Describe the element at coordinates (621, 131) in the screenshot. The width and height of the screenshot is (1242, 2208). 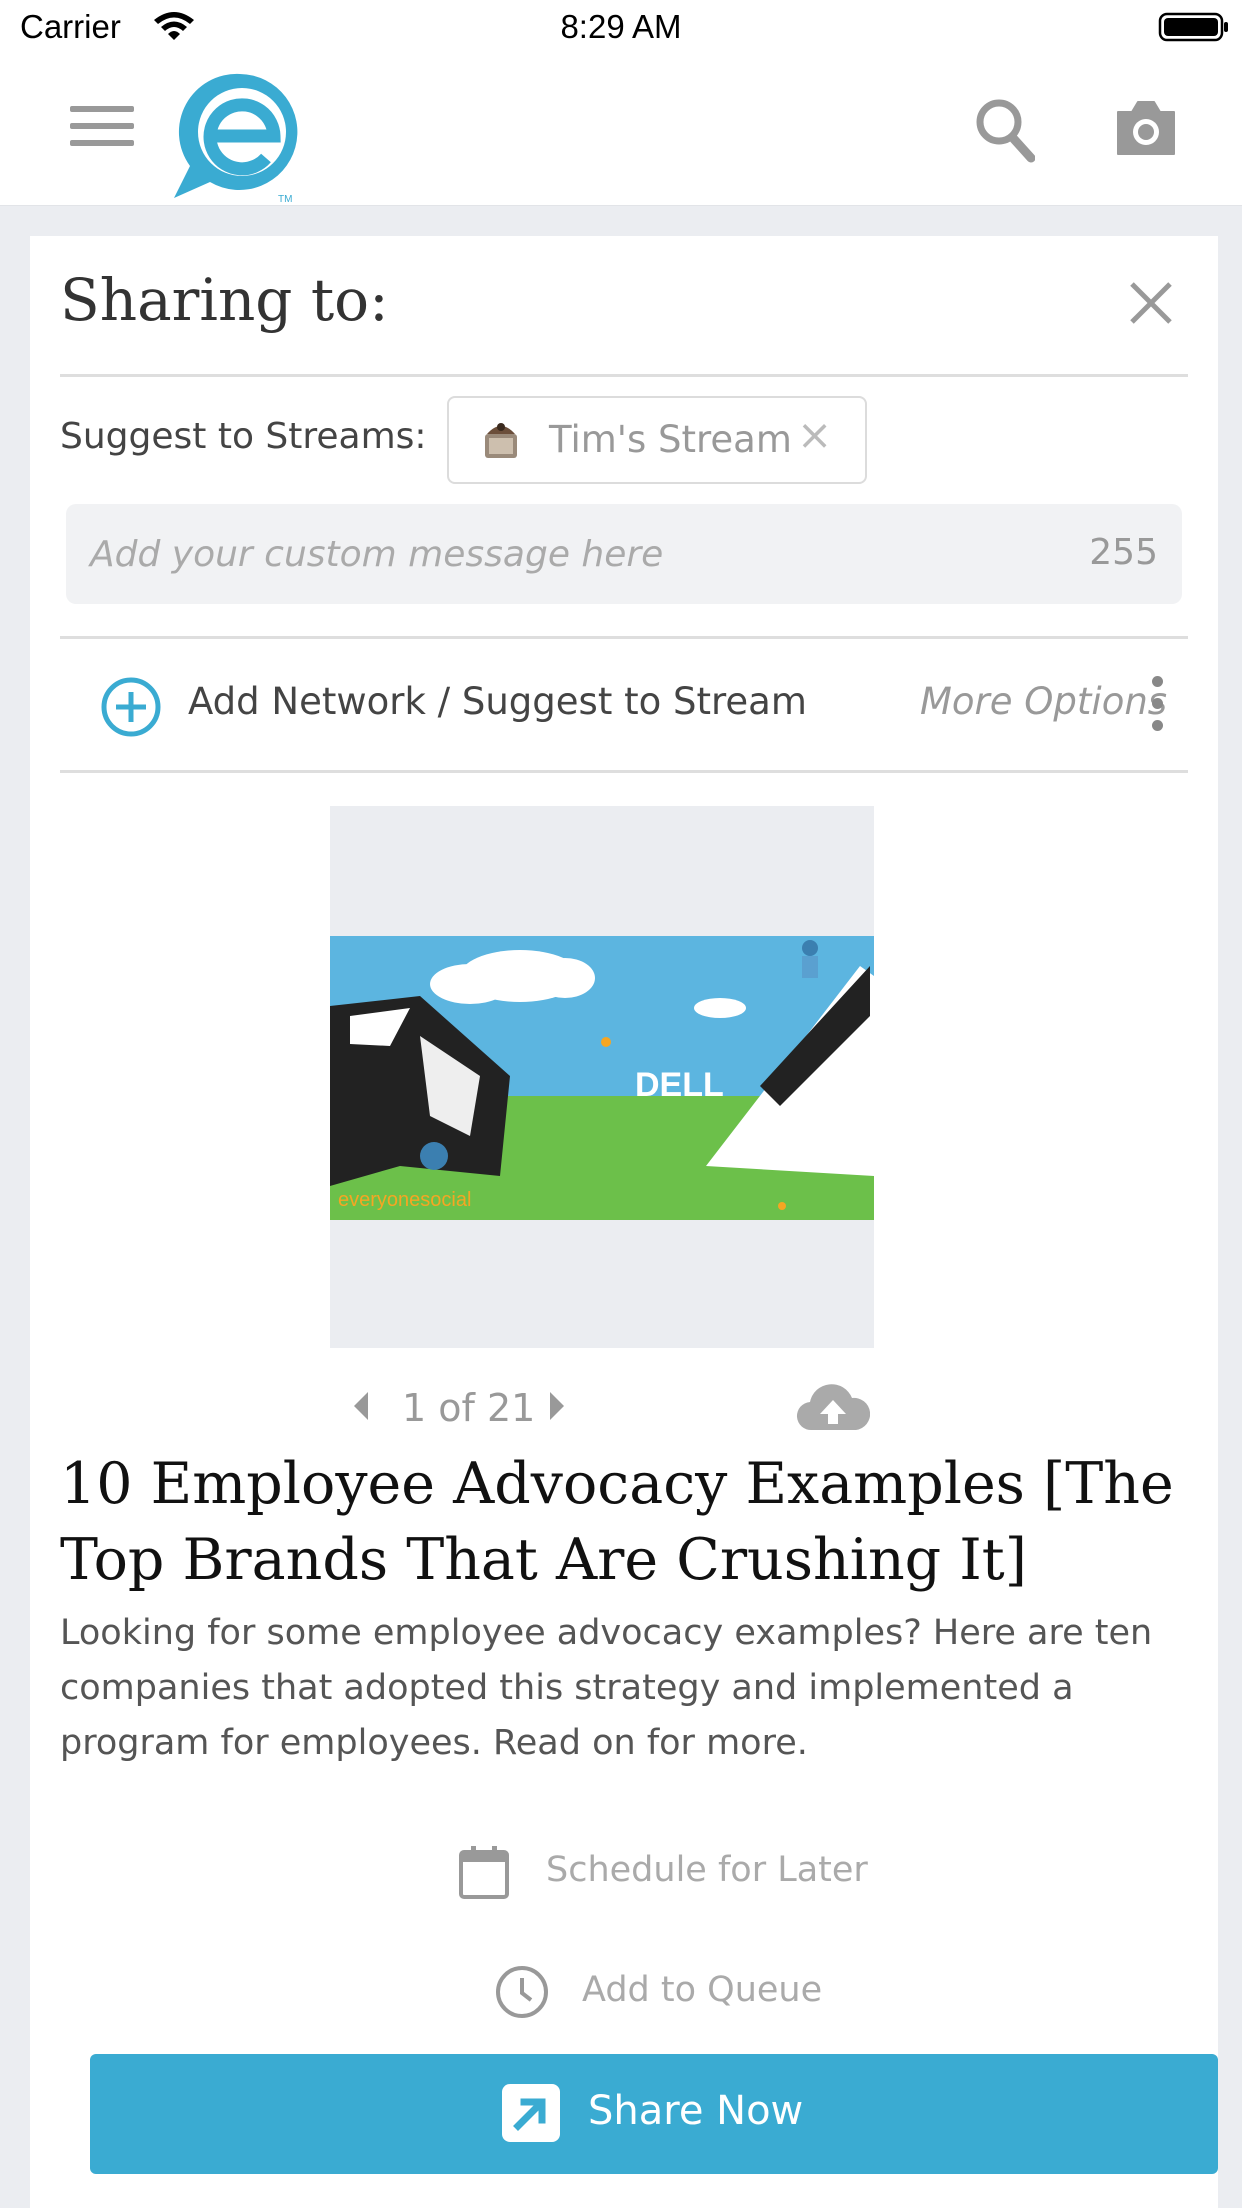
I see `top-nav: TM` at that location.